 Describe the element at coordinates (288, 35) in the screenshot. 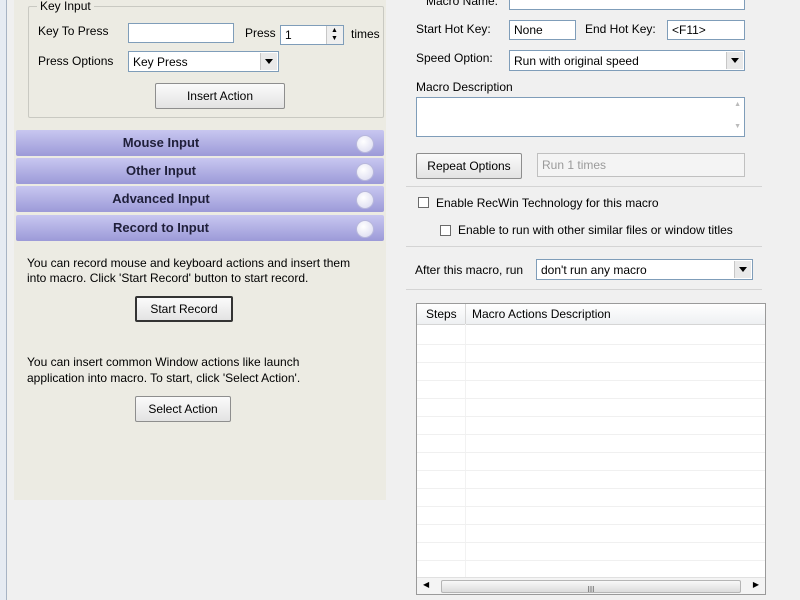

I see `press-count-value: 1` at that location.